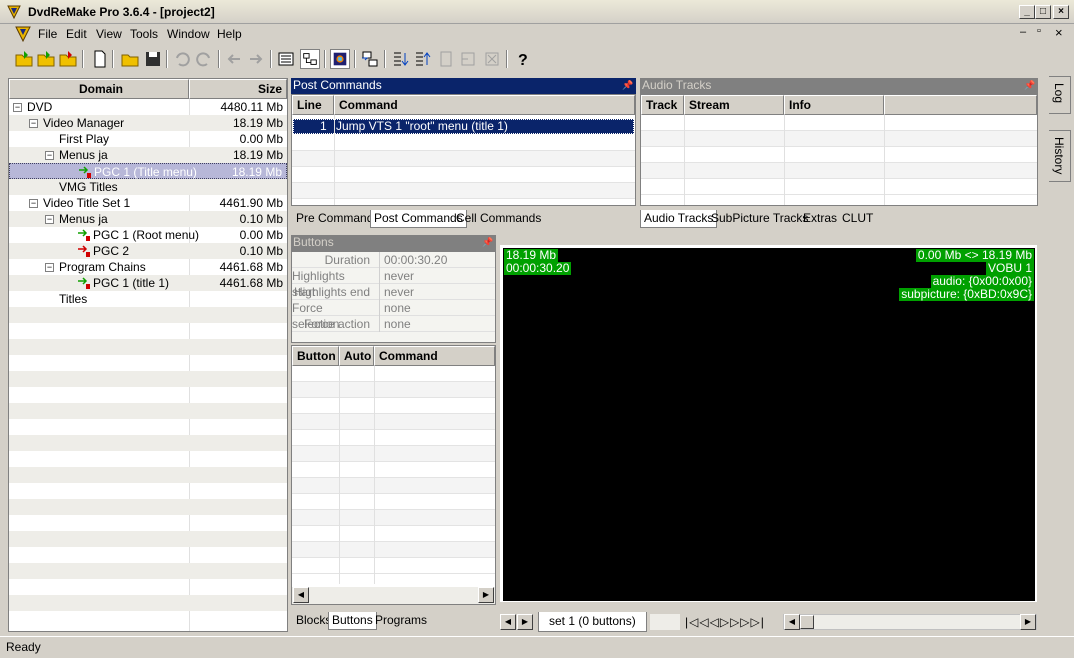 This screenshot has width=1074, height=658. I want to click on history-side-tab: History, so click(1060, 156).